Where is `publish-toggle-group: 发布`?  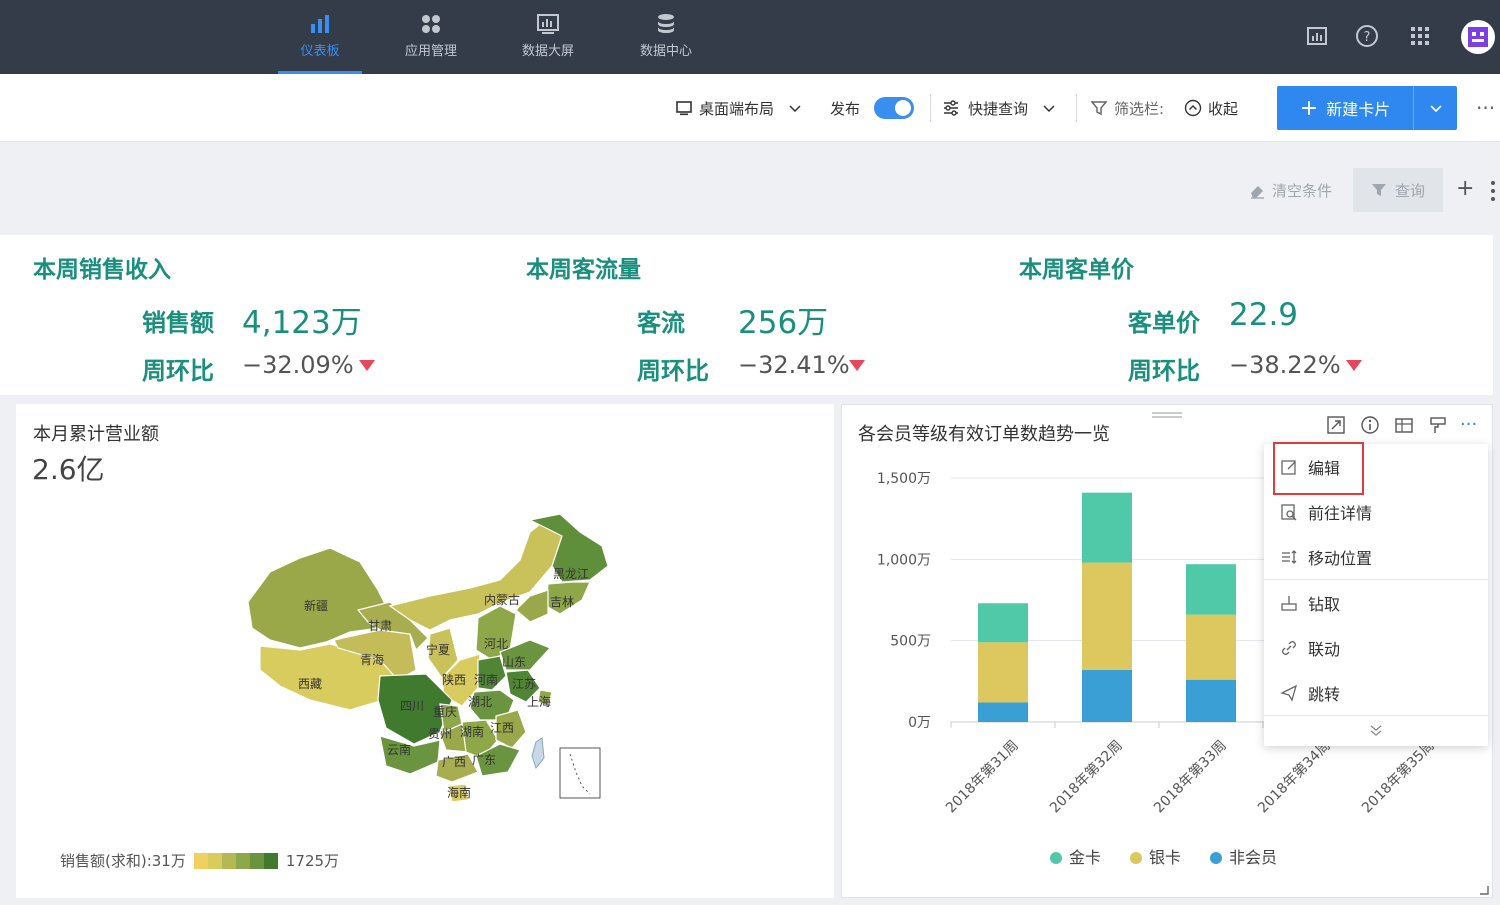
publish-toggle-group: 发布 is located at coordinates (872, 108).